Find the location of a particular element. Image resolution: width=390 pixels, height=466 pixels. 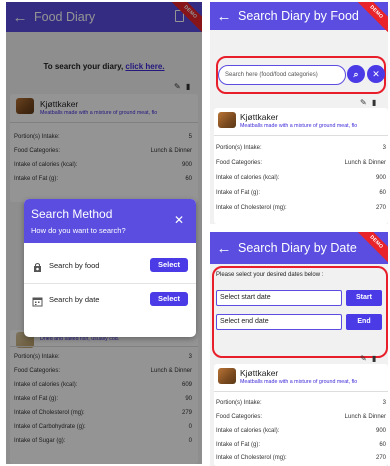

start-button: Start is located at coordinates (364, 298).